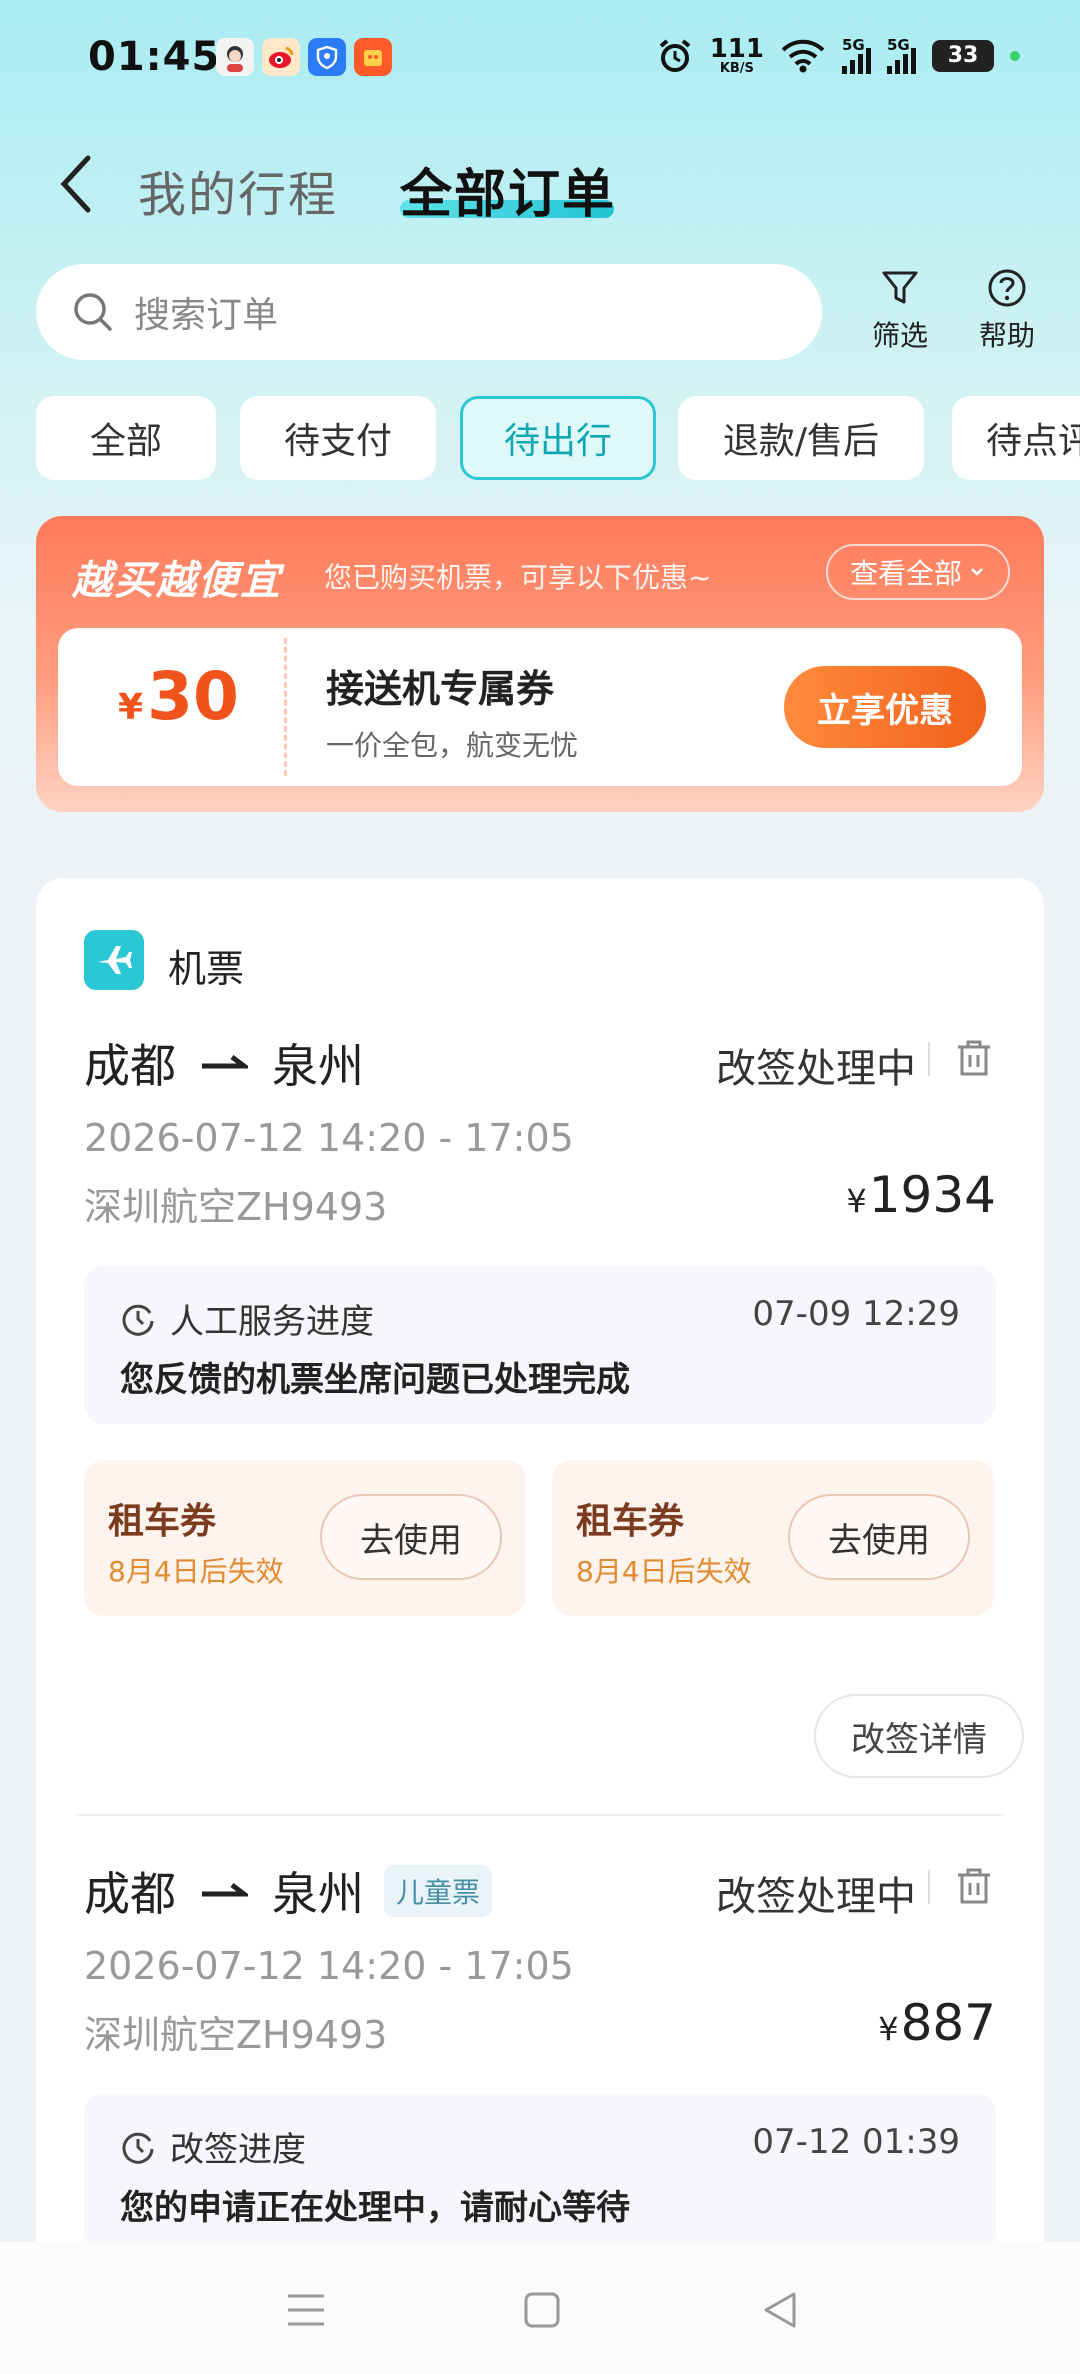 The height and width of the screenshot is (2374, 1080). What do you see at coordinates (932, 1195) in the screenshot?
I see `price-value: 1934` at bounding box center [932, 1195].